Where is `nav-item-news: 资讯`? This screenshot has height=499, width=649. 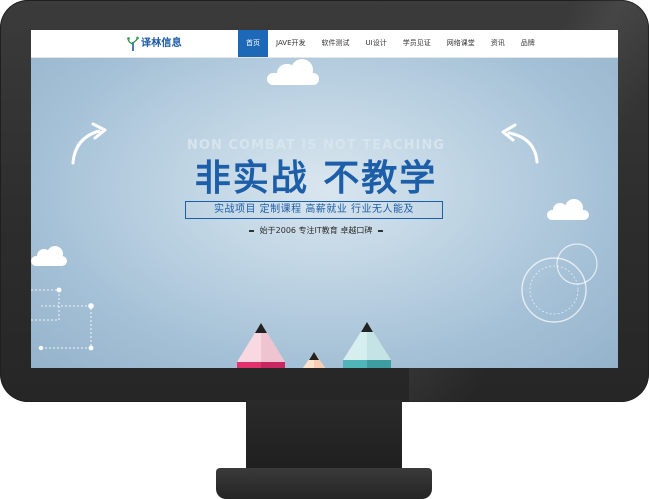
nav-item-news: 资讯 is located at coordinates (498, 43).